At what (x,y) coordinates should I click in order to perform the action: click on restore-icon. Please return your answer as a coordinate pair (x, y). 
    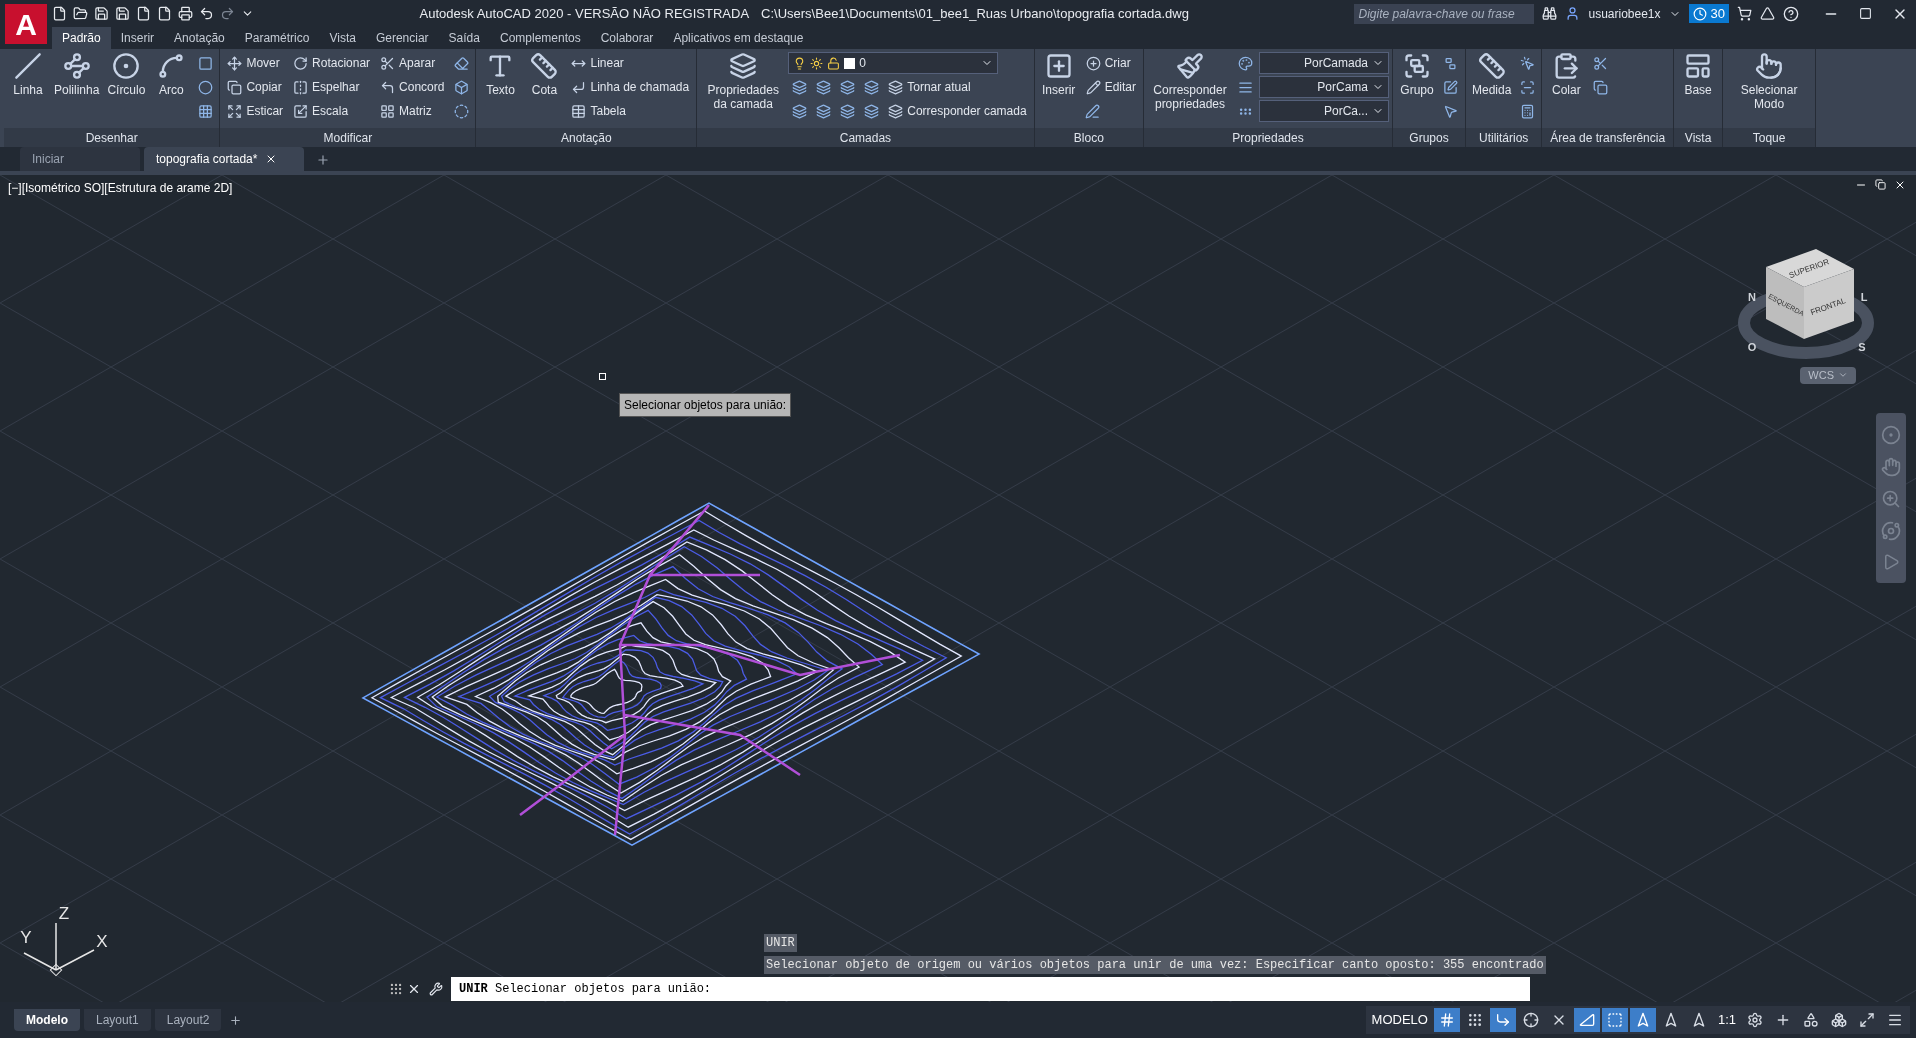
    Looking at the image, I should click on (1880, 184).